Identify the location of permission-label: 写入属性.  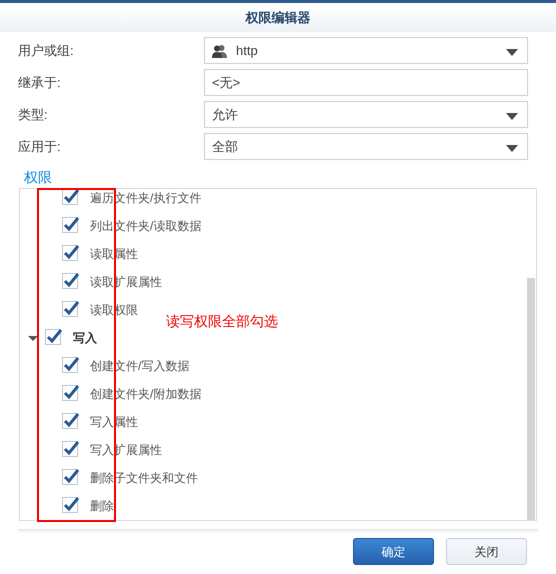
(114, 422).